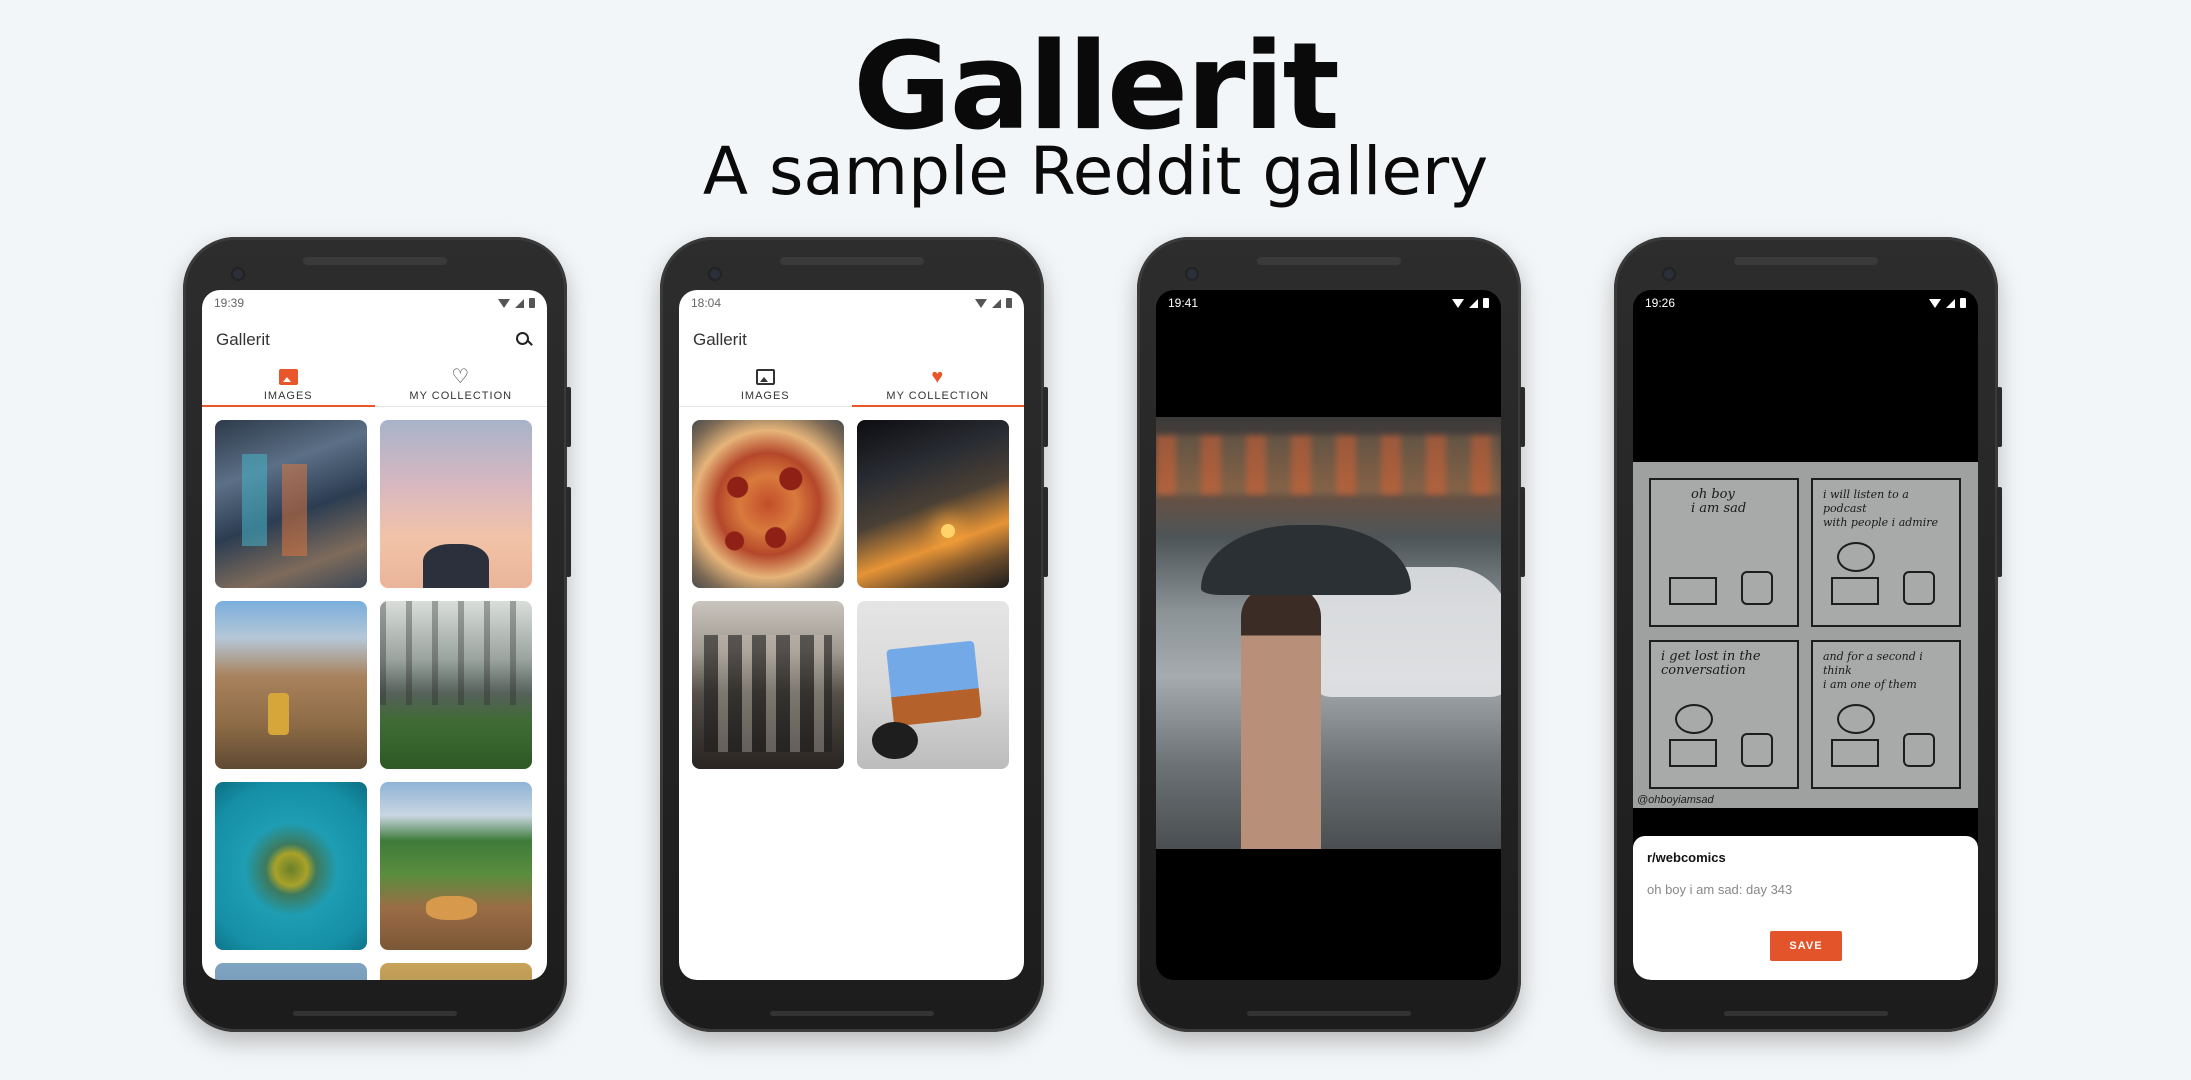 This screenshot has height=1080, width=2191. What do you see at coordinates (706, 303) in the screenshot?
I see `status-time: 18:04` at bounding box center [706, 303].